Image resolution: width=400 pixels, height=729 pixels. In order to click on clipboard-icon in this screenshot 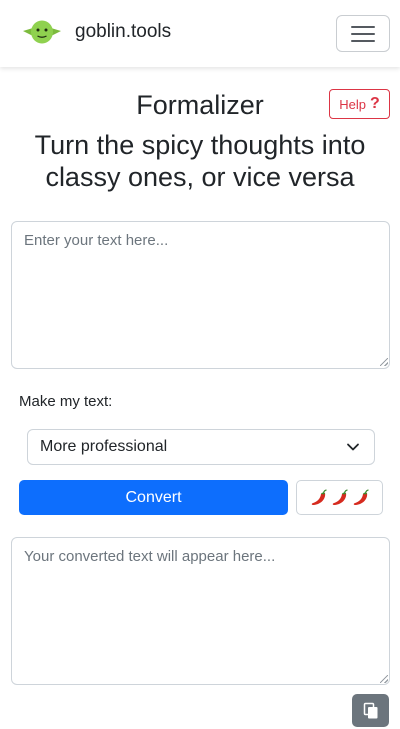, I will do `click(370, 710)`.